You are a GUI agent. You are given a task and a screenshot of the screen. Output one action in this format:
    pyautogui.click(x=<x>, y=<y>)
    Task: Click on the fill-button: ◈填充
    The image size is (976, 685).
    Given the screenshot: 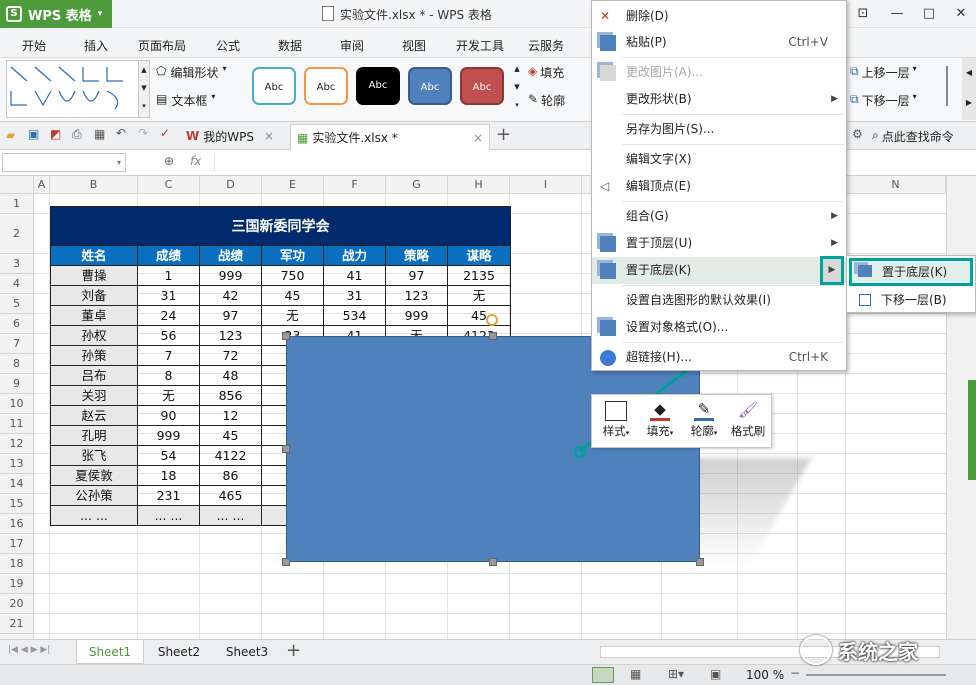 What is the action you would take?
    pyautogui.click(x=546, y=72)
    